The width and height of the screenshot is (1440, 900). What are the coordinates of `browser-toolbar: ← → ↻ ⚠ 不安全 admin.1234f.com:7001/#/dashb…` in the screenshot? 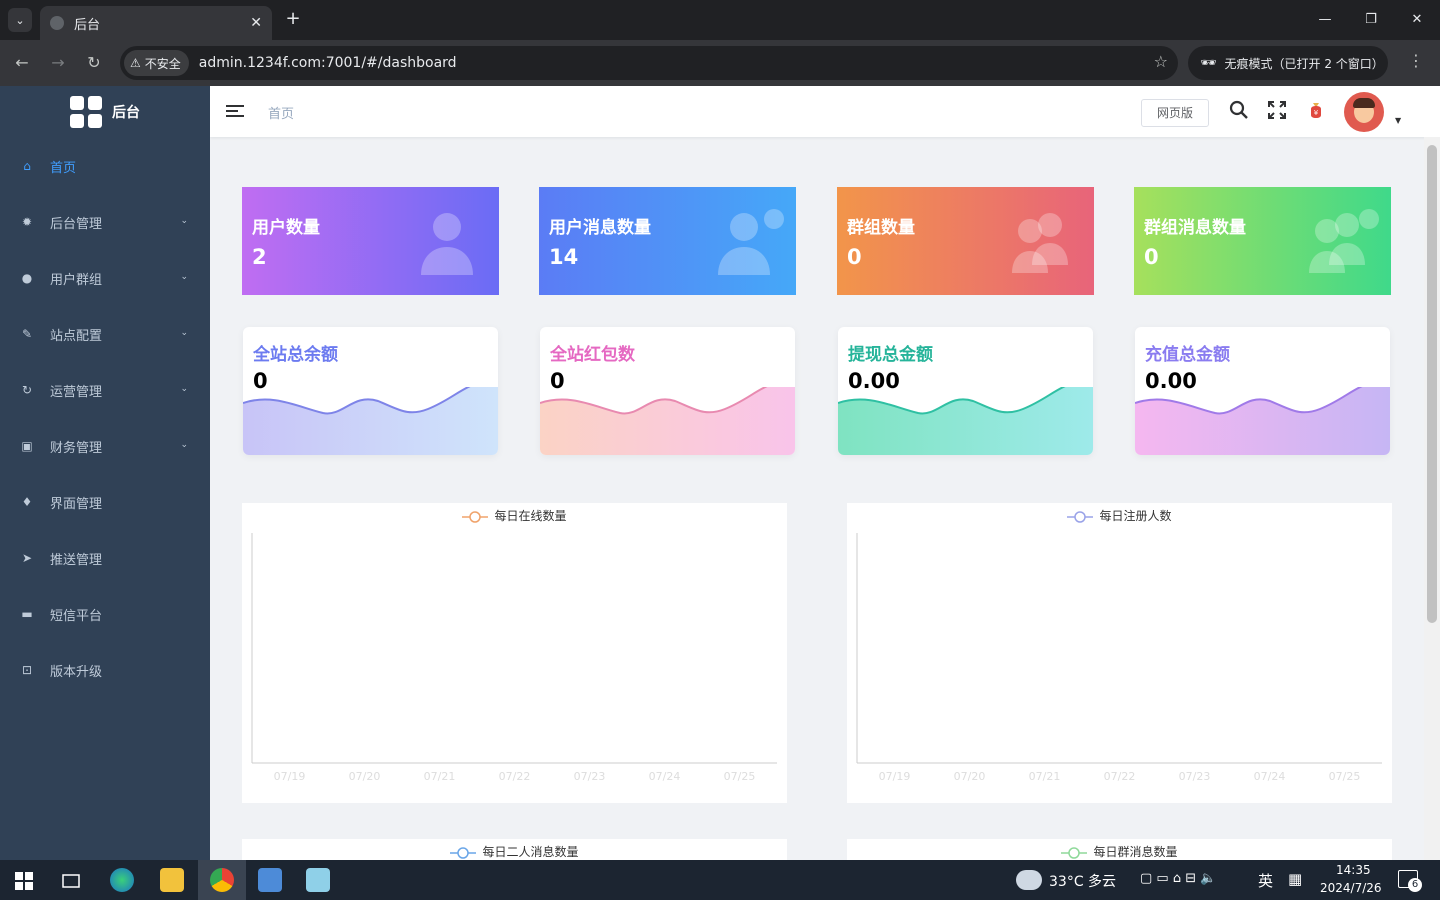 It's located at (720, 63).